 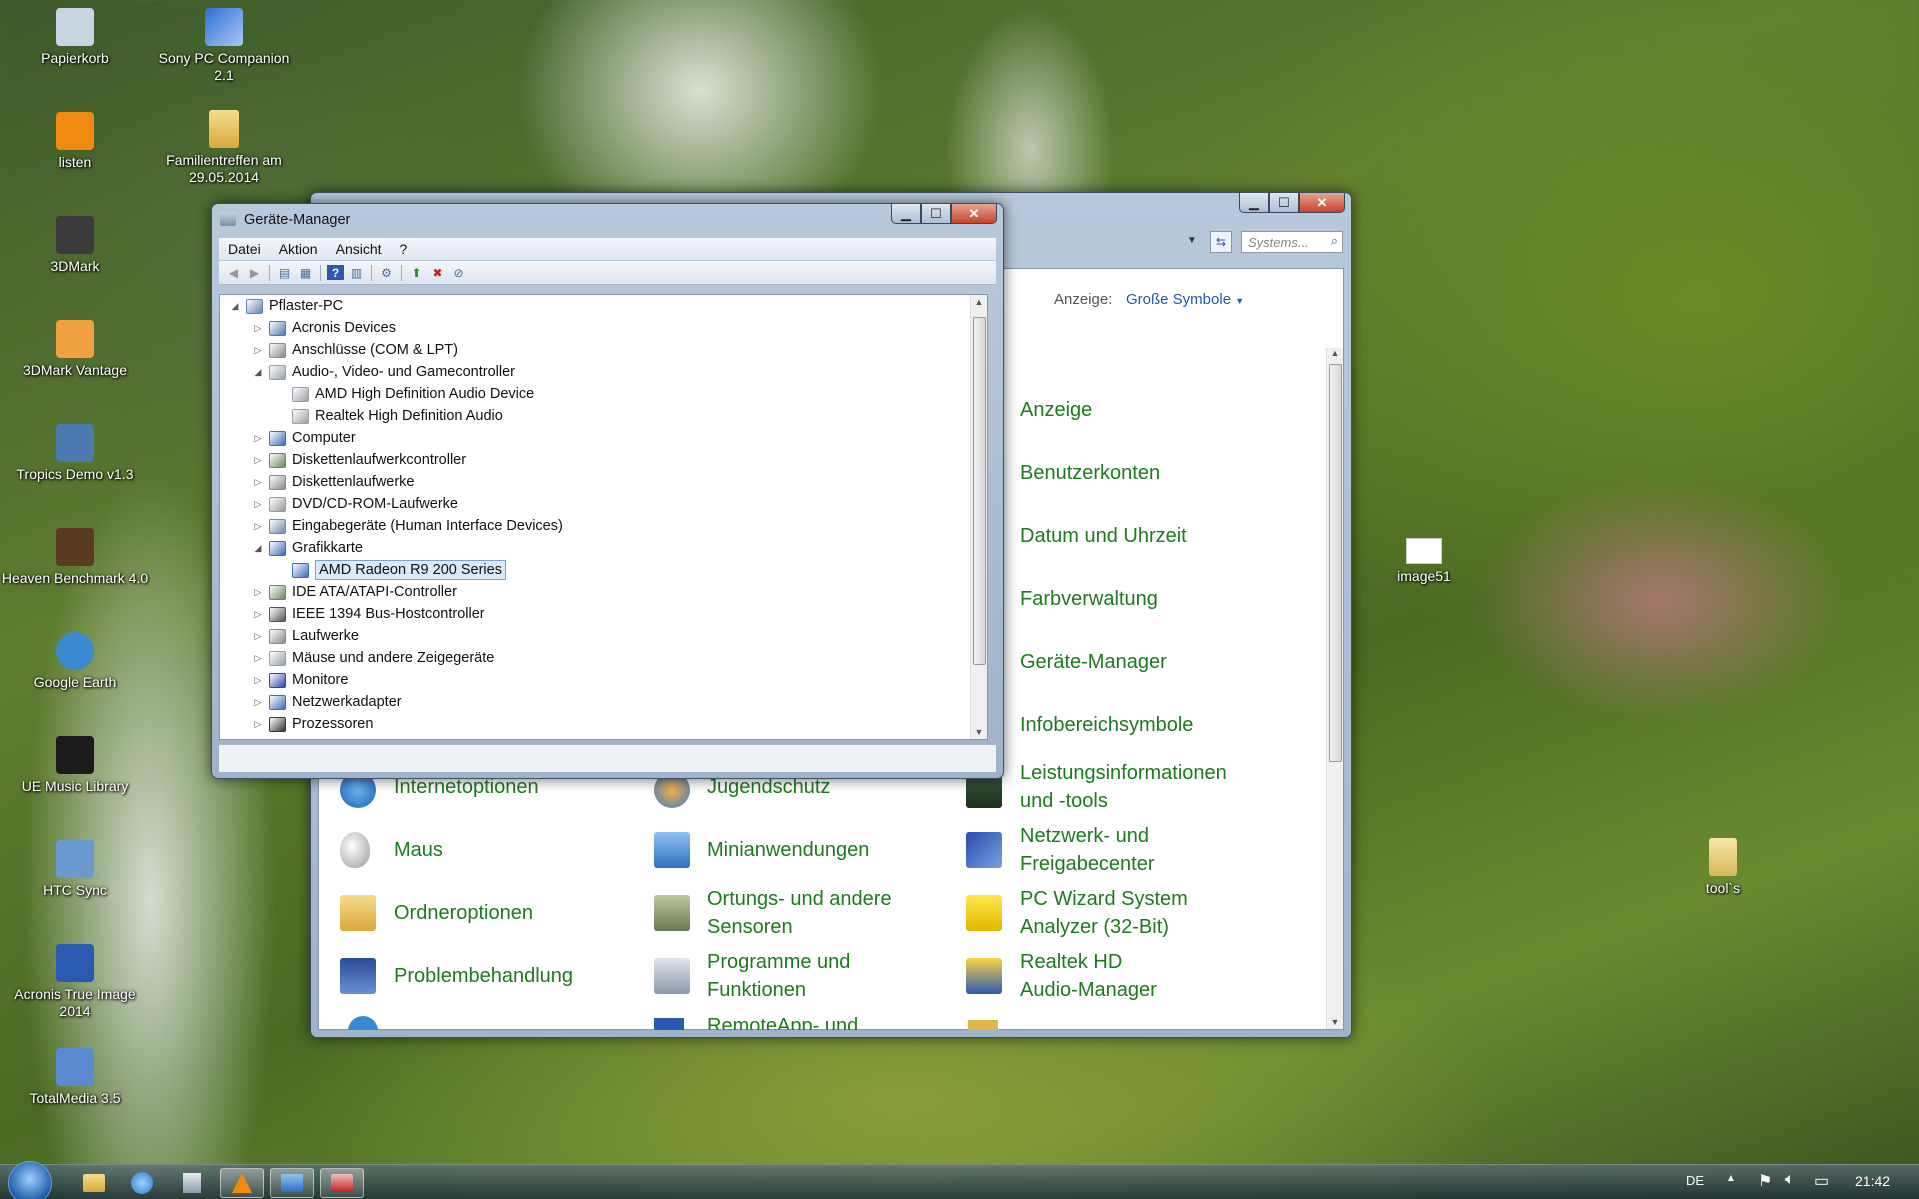 I want to click on tree-category: ▷ Laufwerke, so click(x=306, y=636).